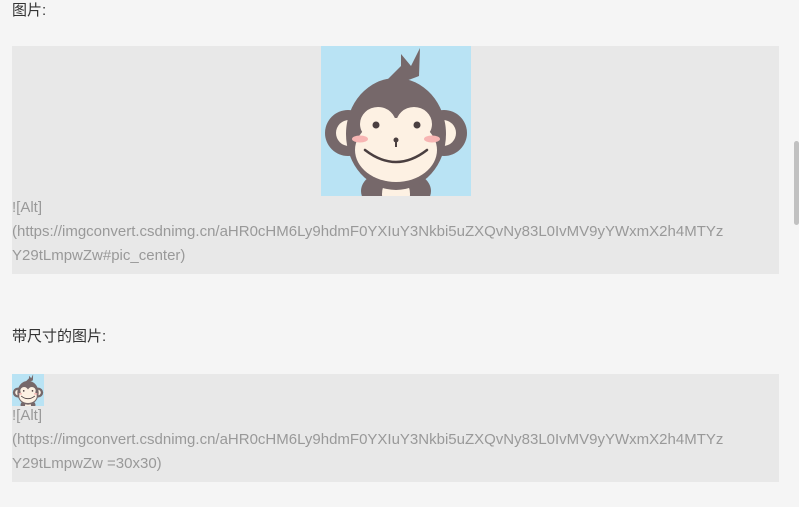 Image resolution: width=799 pixels, height=507 pixels. What do you see at coordinates (796, 183) in the screenshot?
I see `scrollbar-thumb` at bounding box center [796, 183].